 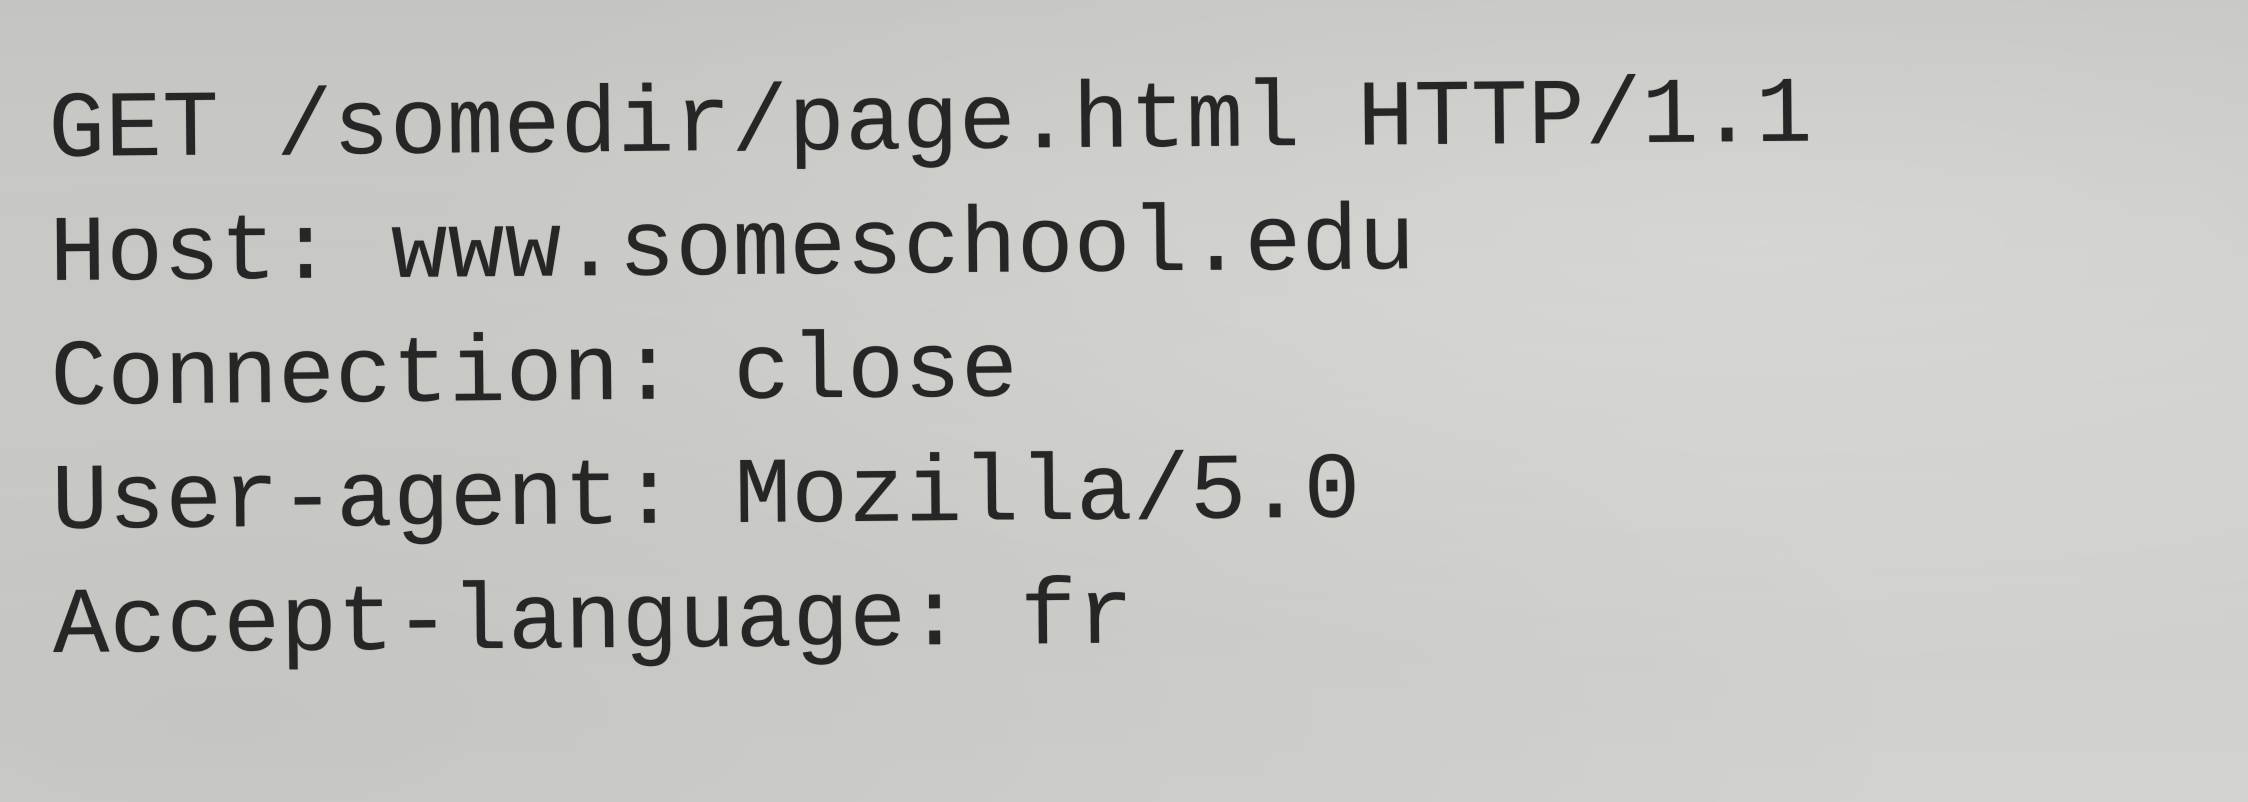 What do you see at coordinates (706, 498) in the screenshot?
I see `user-agent-header-line: User-agent: Mozilla/5.0` at bounding box center [706, 498].